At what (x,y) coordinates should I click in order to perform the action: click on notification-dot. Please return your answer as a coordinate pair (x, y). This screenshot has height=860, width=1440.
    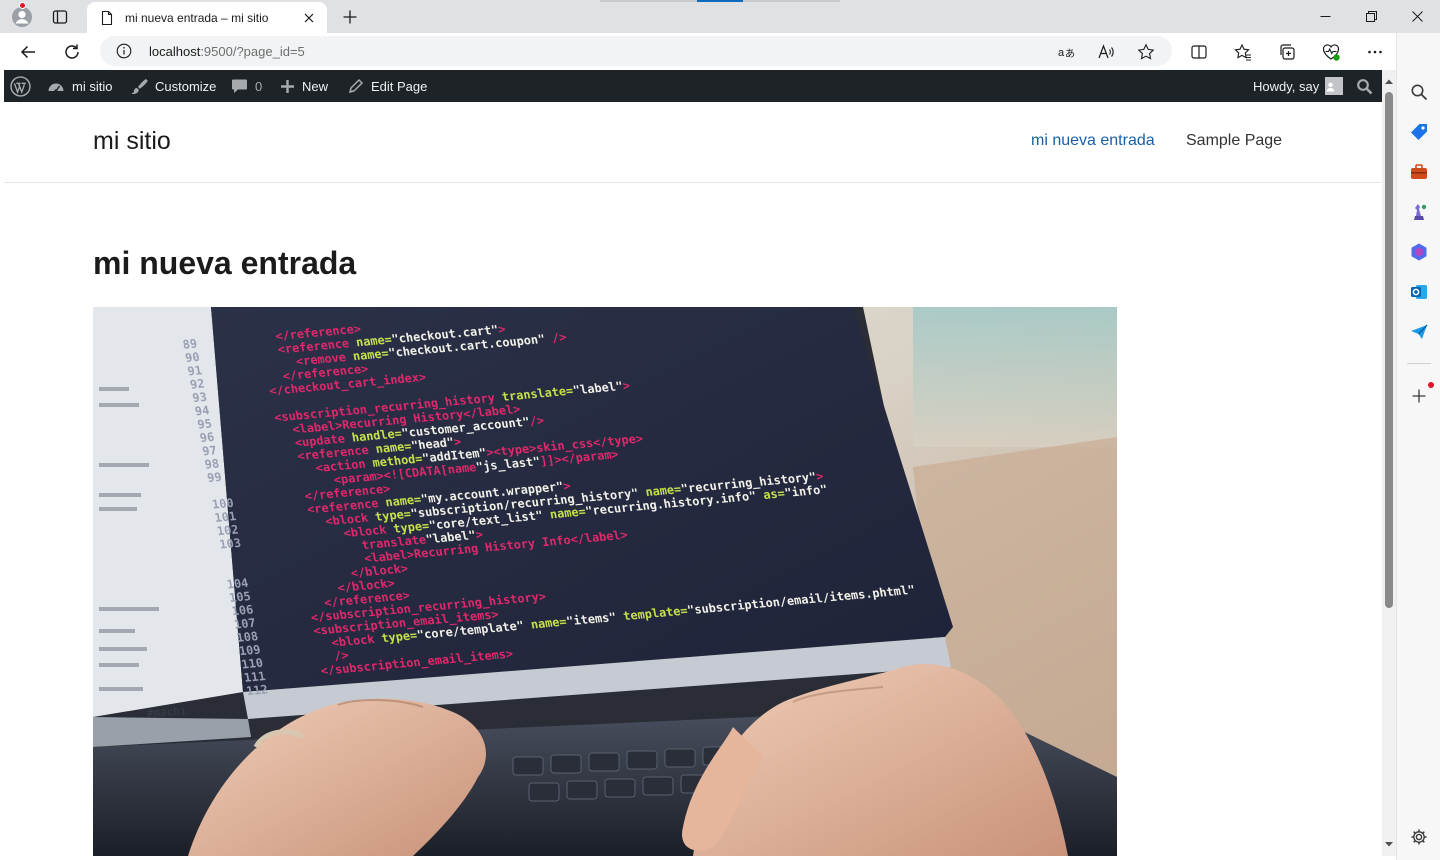
    Looking at the image, I should click on (22, 5).